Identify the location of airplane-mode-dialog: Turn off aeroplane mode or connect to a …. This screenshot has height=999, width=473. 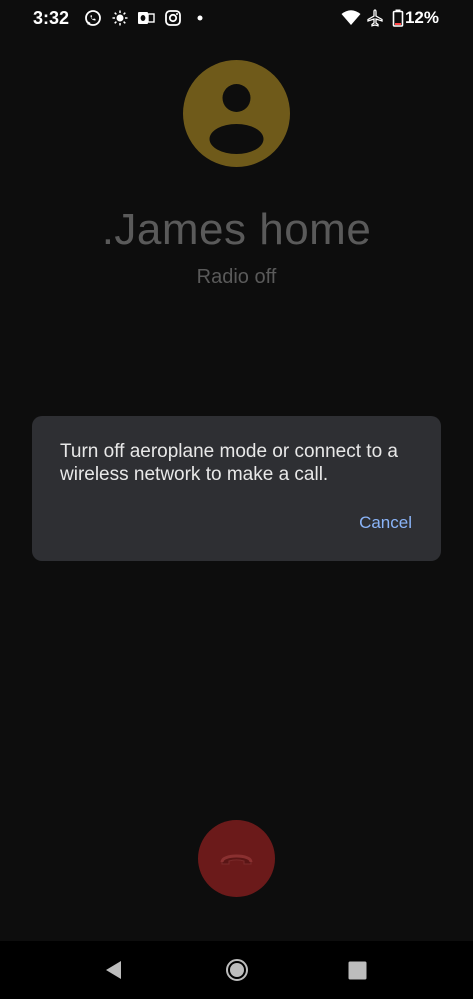
(236, 488).